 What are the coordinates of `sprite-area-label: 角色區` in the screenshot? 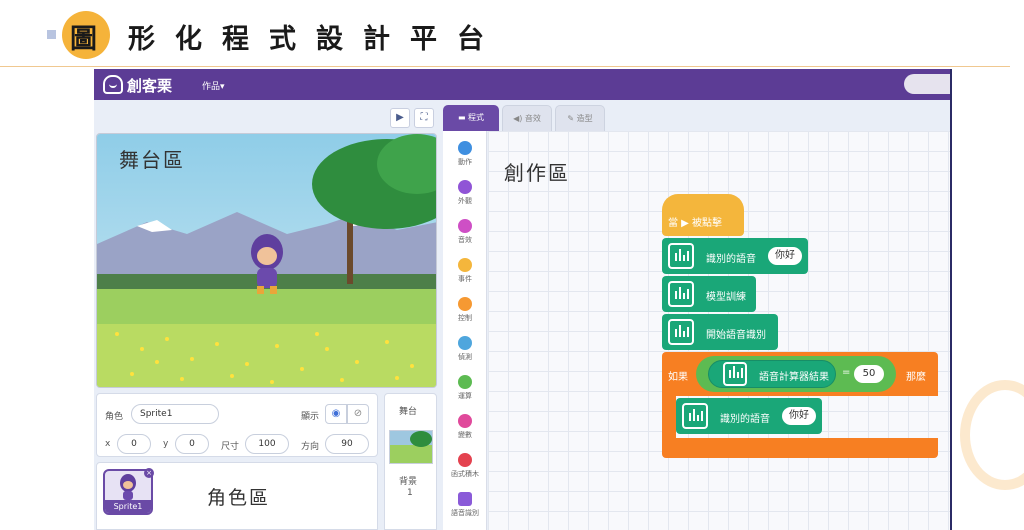 It's located at (239, 498).